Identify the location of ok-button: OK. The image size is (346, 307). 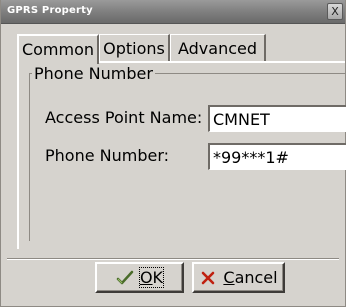
(139, 277).